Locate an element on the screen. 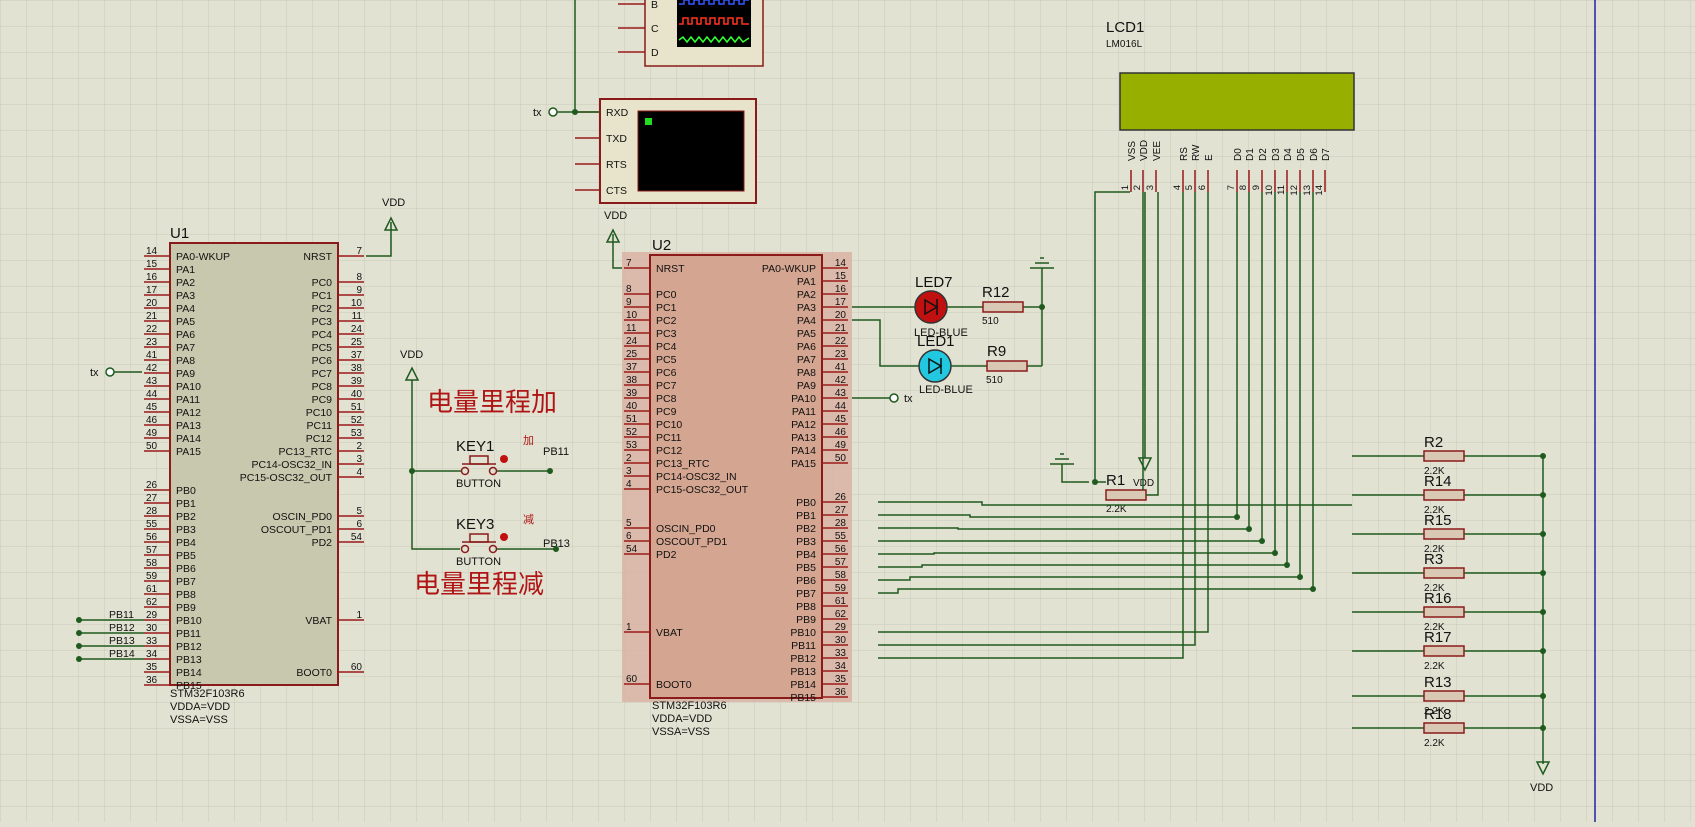 This screenshot has width=1695, height=827. pin-number: 55 is located at coordinates (152, 524).